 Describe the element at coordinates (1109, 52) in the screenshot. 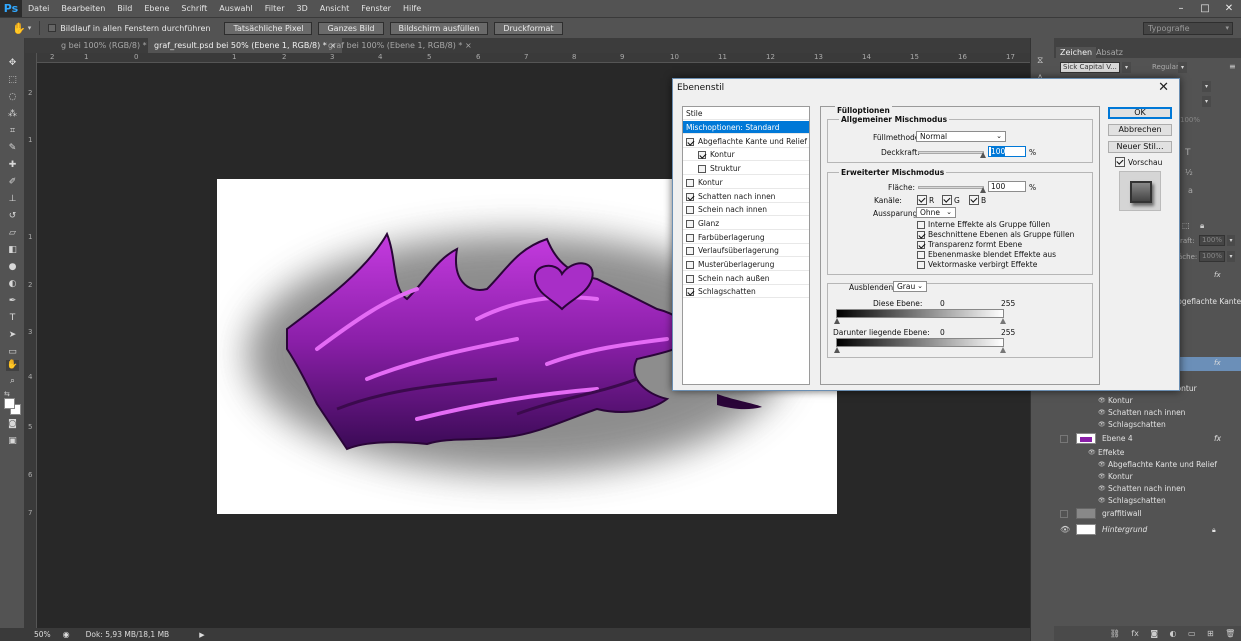

I see `tab-absatz: Absatz` at that location.